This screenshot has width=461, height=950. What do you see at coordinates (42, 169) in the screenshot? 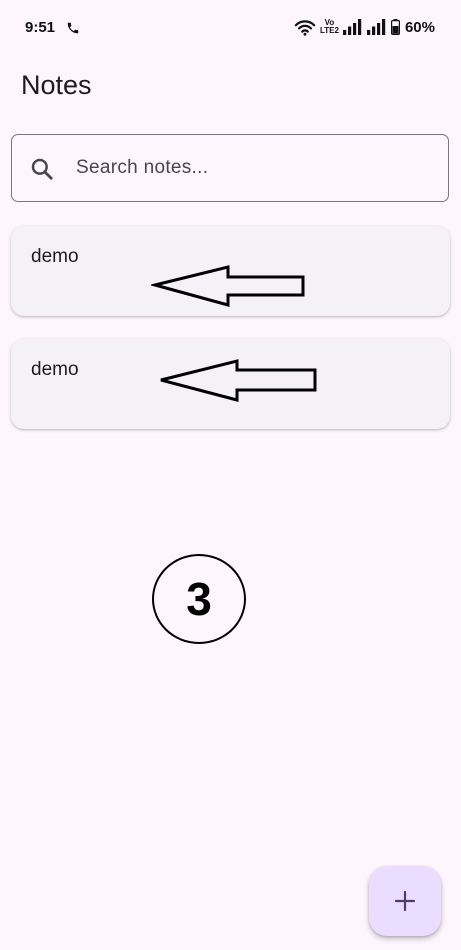
I see `search-icon` at bounding box center [42, 169].